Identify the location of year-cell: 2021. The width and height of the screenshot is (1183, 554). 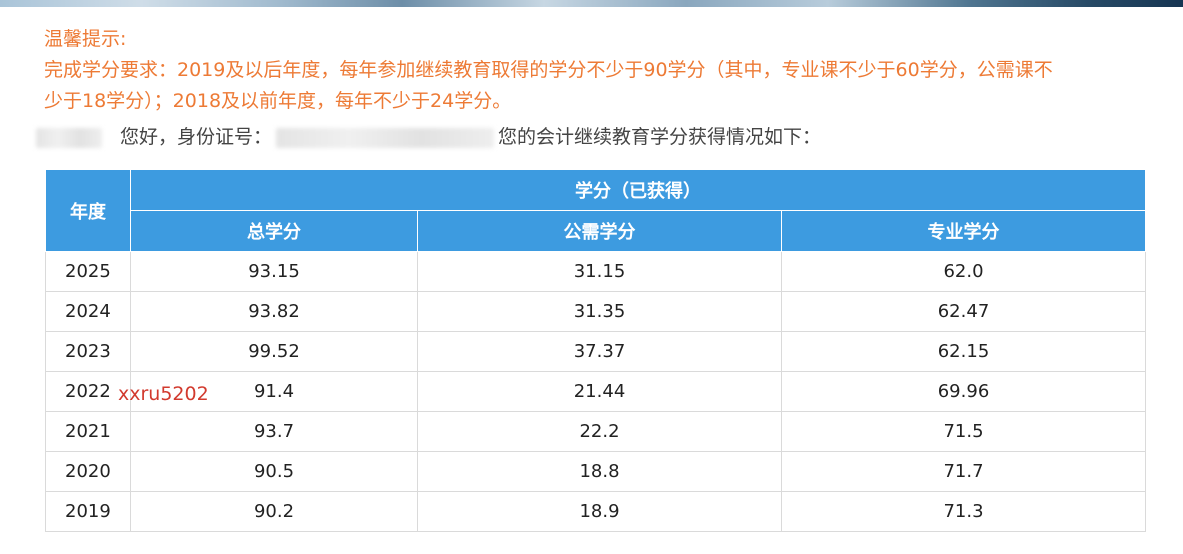
(88, 431).